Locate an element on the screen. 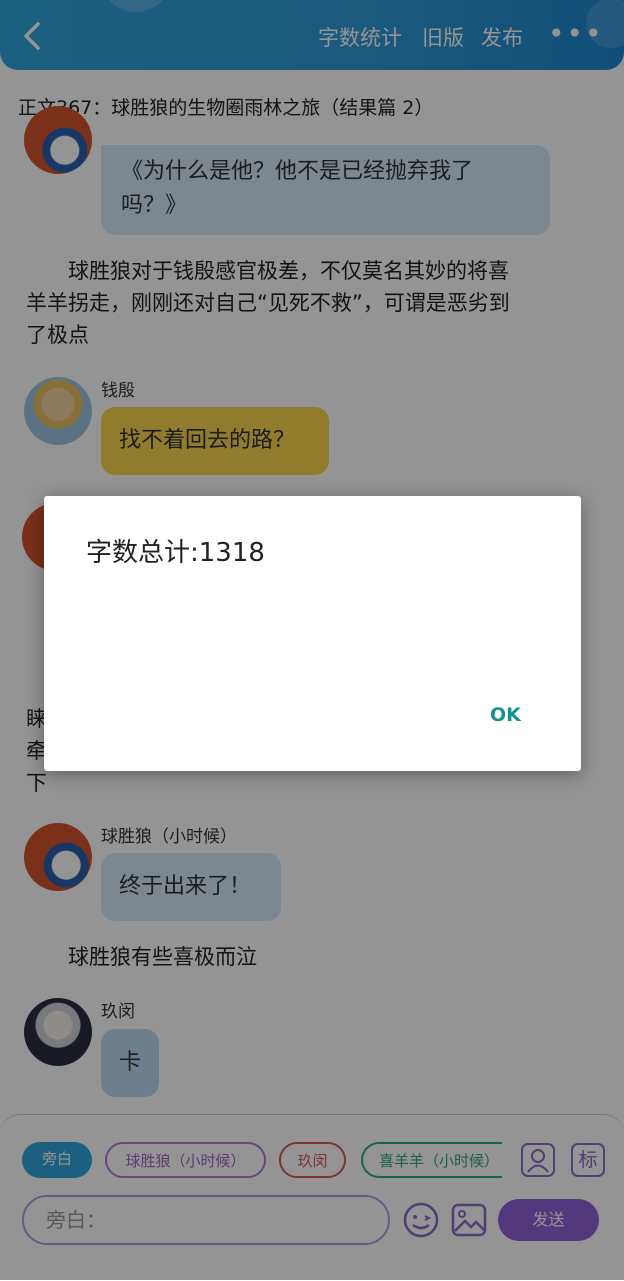 The height and width of the screenshot is (1281, 624). ok-button: OK is located at coordinates (505, 715).